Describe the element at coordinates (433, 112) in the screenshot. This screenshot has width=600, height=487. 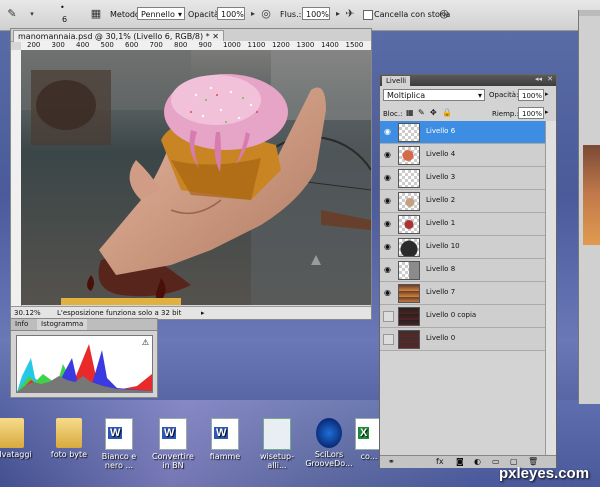
I see `lock-position-icon: ✥` at that location.